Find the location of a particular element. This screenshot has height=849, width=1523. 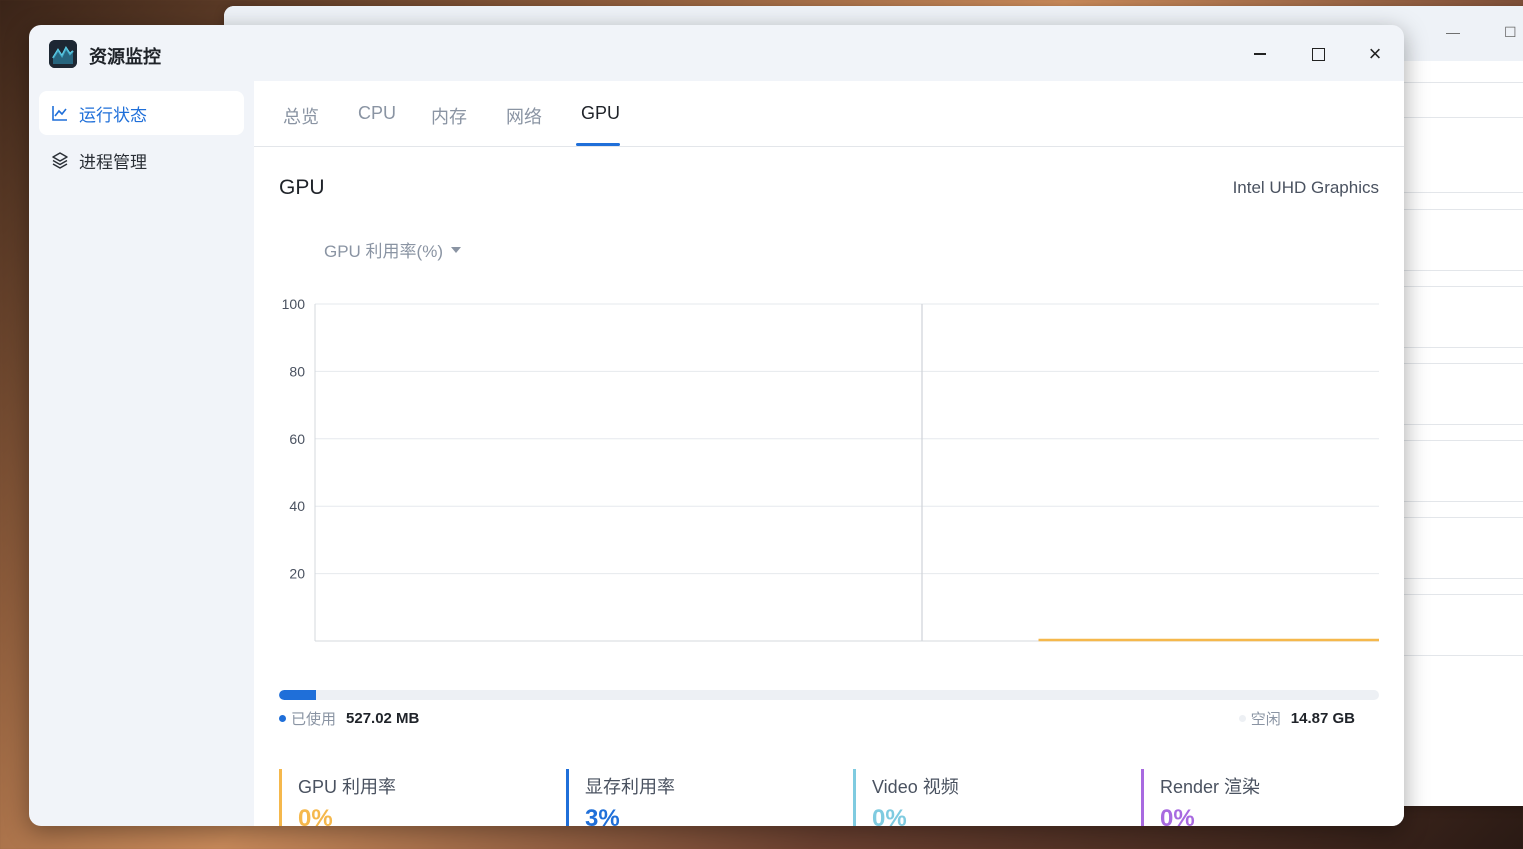

tab-overview: 总览 is located at coordinates (301, 116).